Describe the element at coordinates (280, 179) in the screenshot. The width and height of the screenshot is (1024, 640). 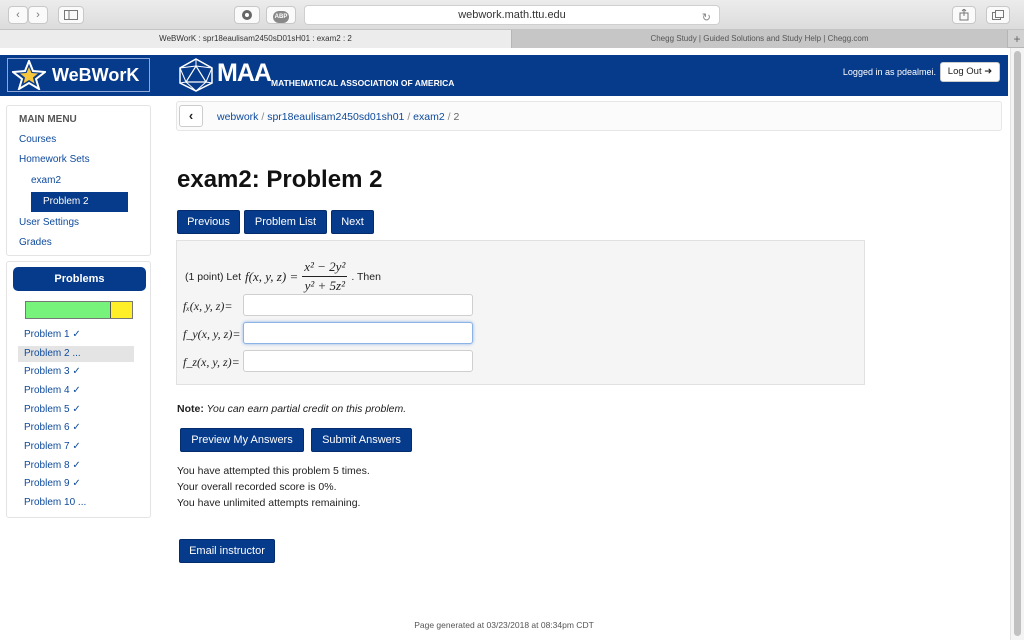
I see `page-title: exam2: Problem 2` at that location.